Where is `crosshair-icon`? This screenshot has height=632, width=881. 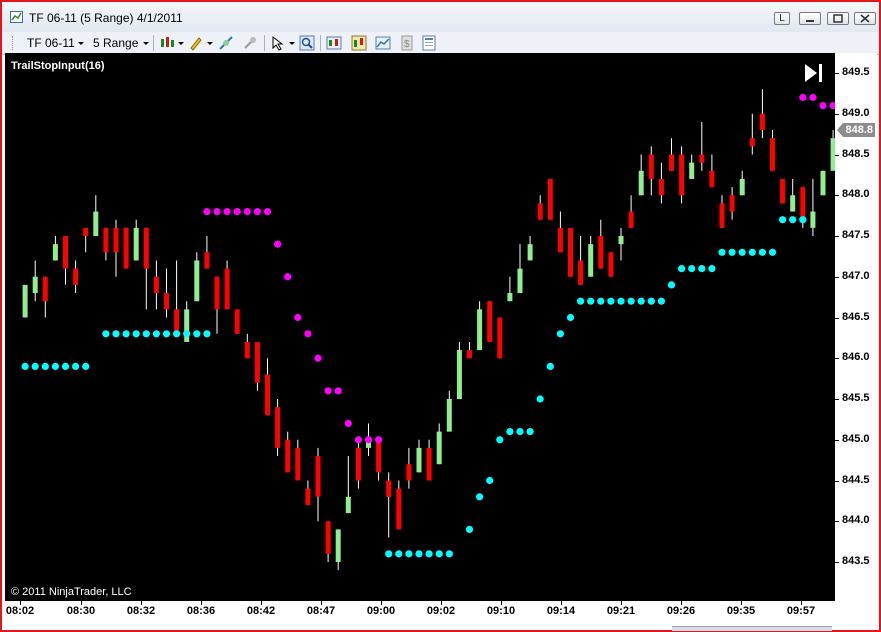 crosshair-icon is located at coordinates (250, 43).